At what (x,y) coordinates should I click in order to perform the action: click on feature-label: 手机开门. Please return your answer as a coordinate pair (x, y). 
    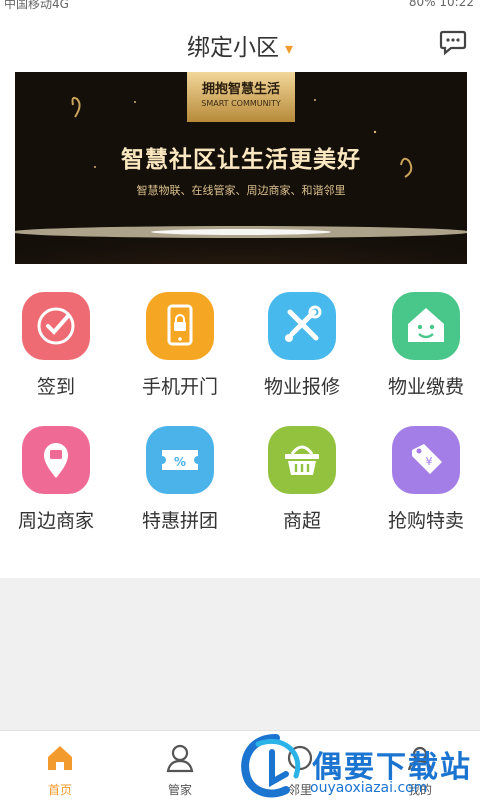
    Looking at the image, I should click on (179, 387).